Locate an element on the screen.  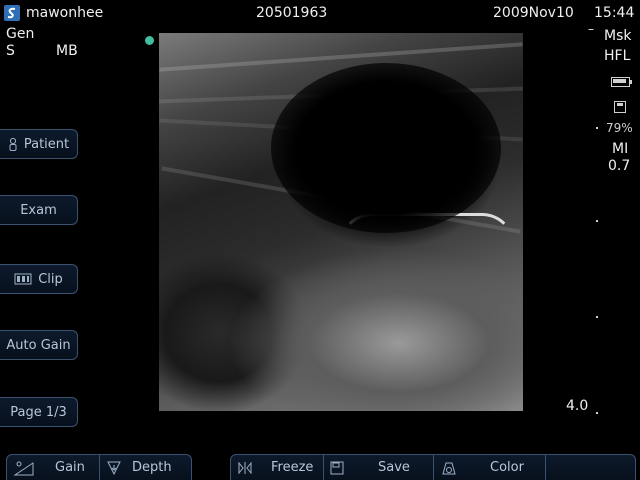
auto-gain-button: Auto Gain is located at coordinates (39, 345).